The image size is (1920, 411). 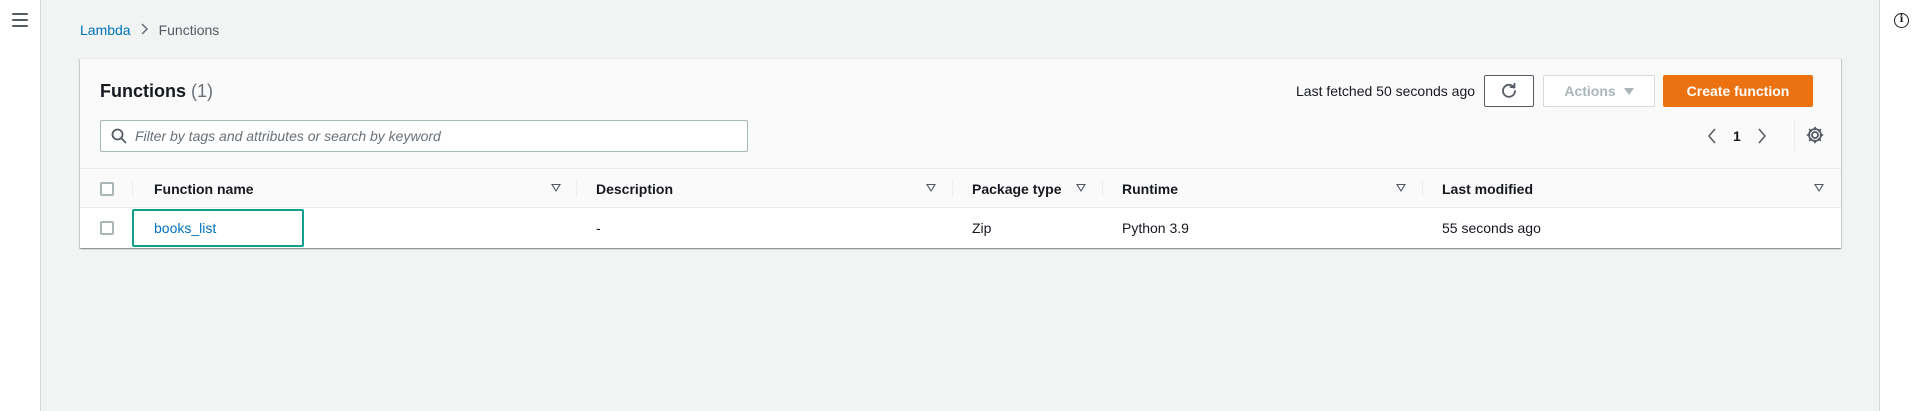 I want to click on page-title: Functions (1), so click(x=156, y=91).